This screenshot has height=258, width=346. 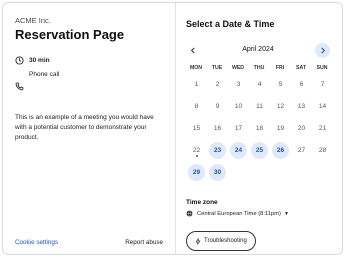 I want to click on weekday-tue: TUE, so click(x=217, y=68).